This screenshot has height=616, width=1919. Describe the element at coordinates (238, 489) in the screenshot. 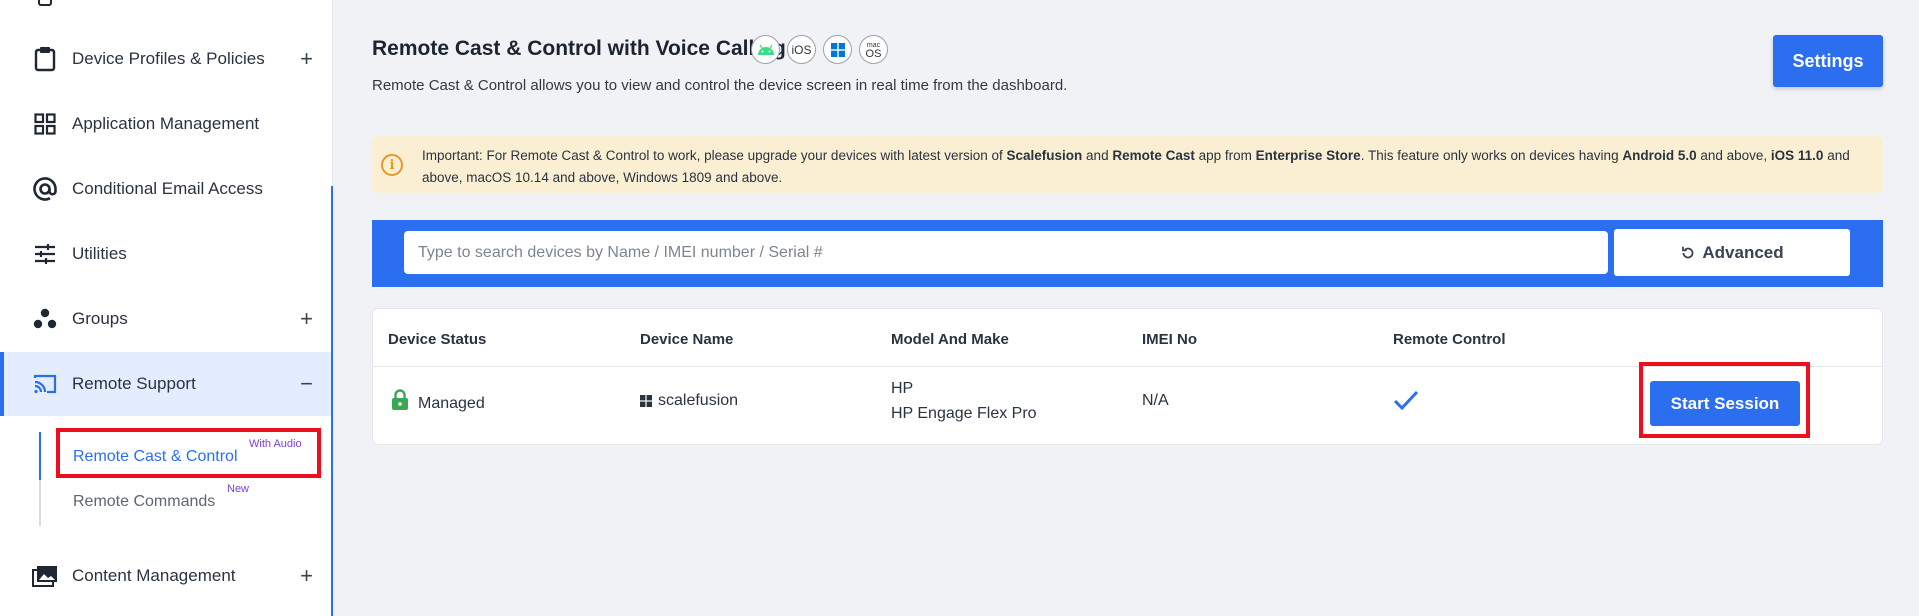

I see `new-badge: New` at that location.